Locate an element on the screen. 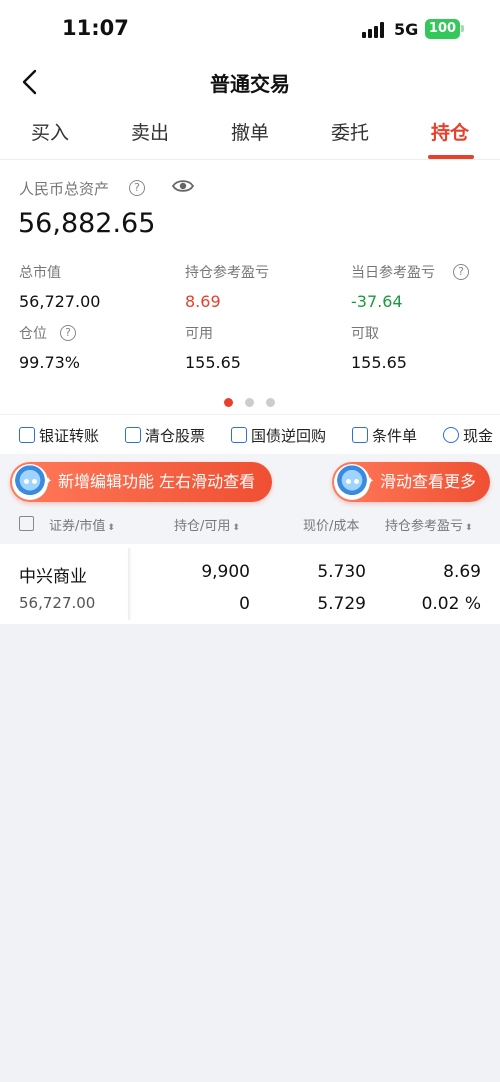  withdrawable-value: 155.65 is located at coordinates (379, 362).